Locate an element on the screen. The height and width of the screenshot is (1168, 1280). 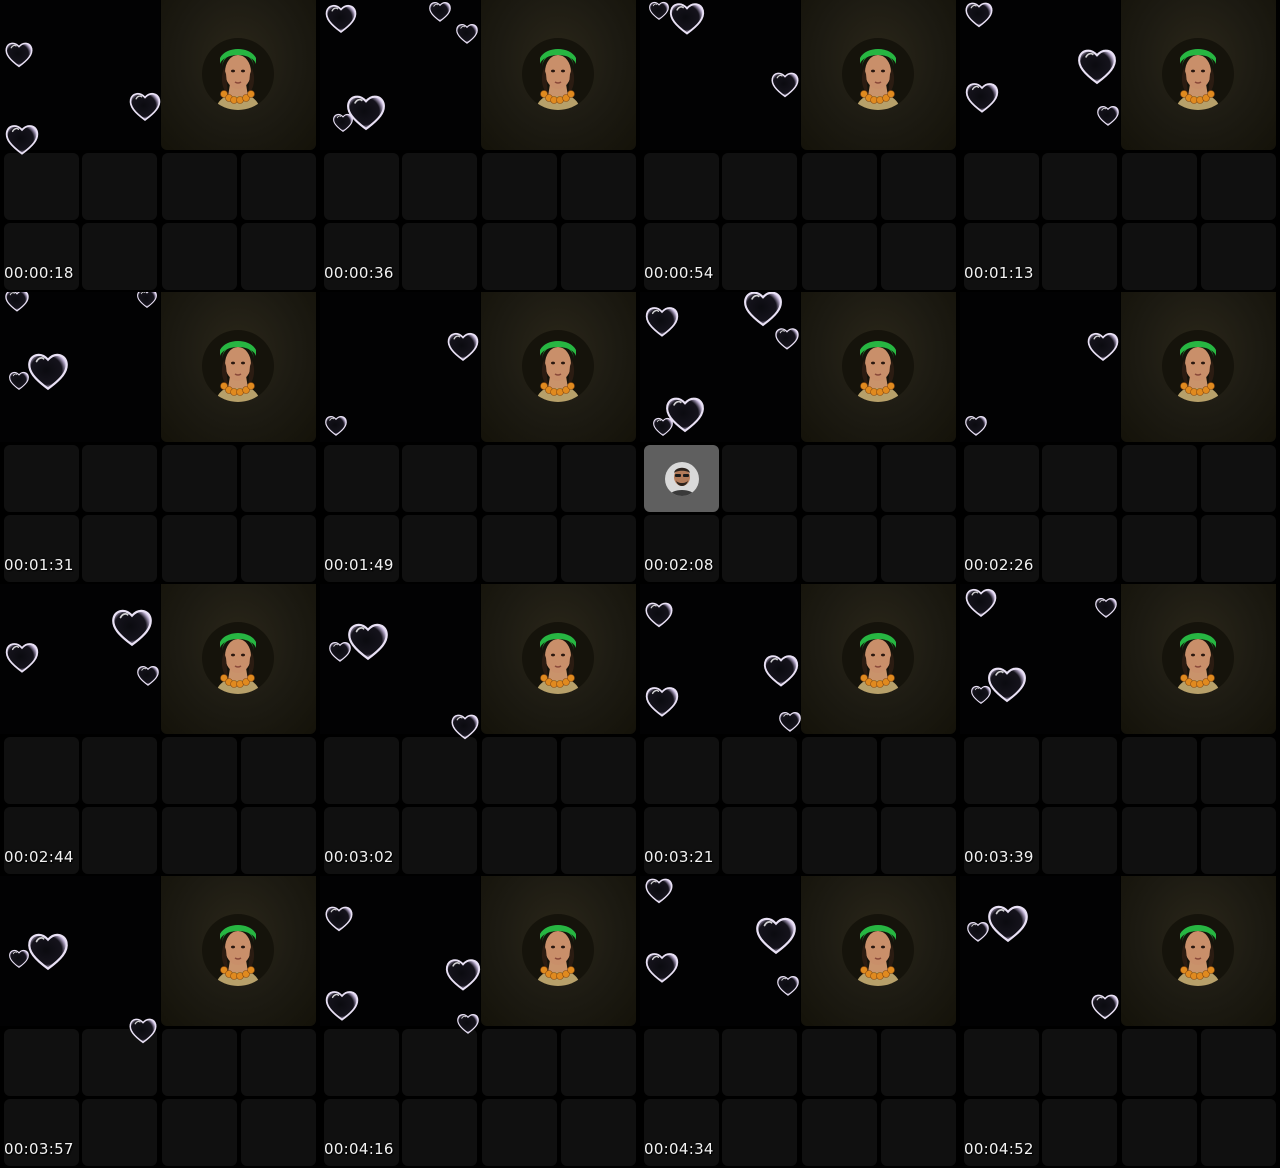
frame-timestamp: 00:01:31 is located at coordinates (39, 565).